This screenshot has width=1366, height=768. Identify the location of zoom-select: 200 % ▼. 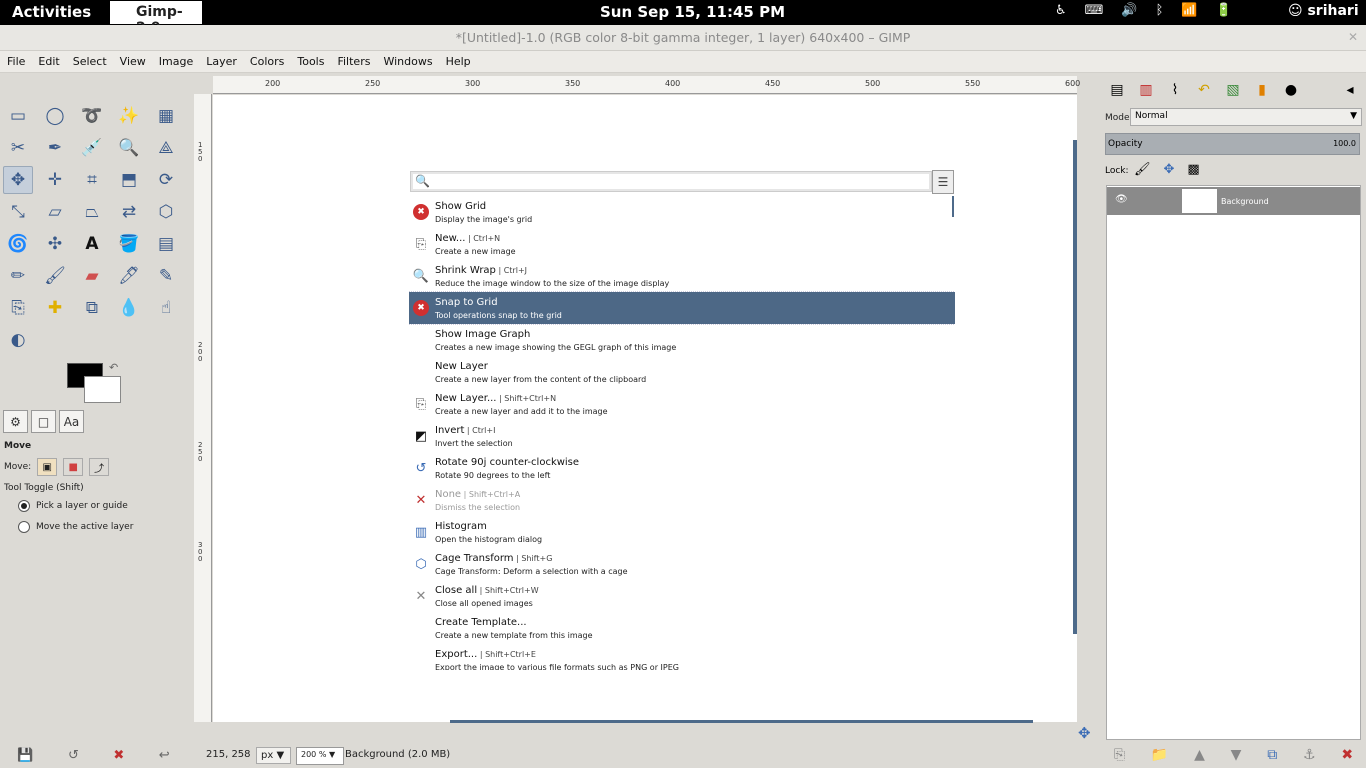
(320, 756).